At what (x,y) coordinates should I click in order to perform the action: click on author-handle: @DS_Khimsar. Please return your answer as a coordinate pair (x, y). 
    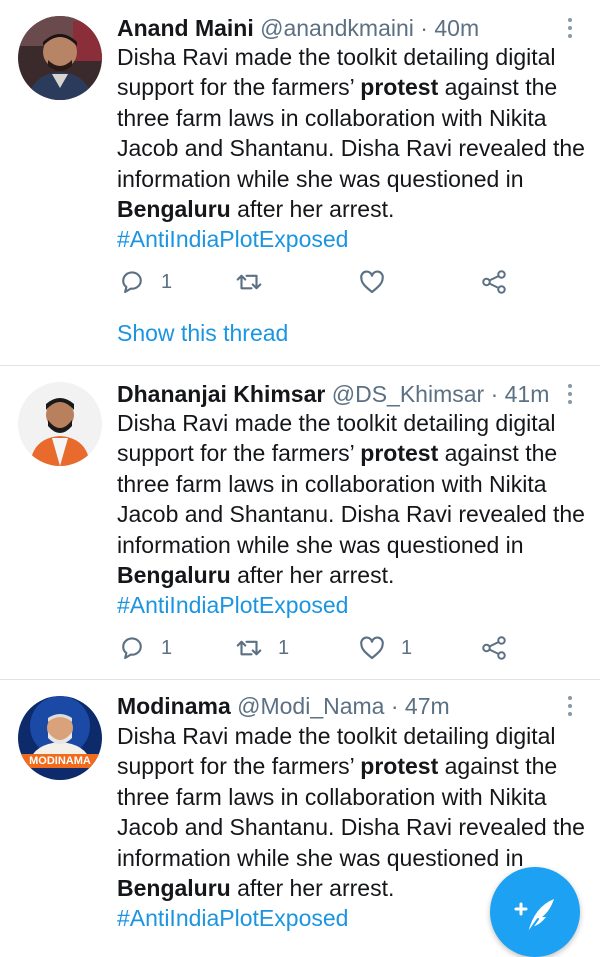
    Looking at the image, I should click on (408, 394).